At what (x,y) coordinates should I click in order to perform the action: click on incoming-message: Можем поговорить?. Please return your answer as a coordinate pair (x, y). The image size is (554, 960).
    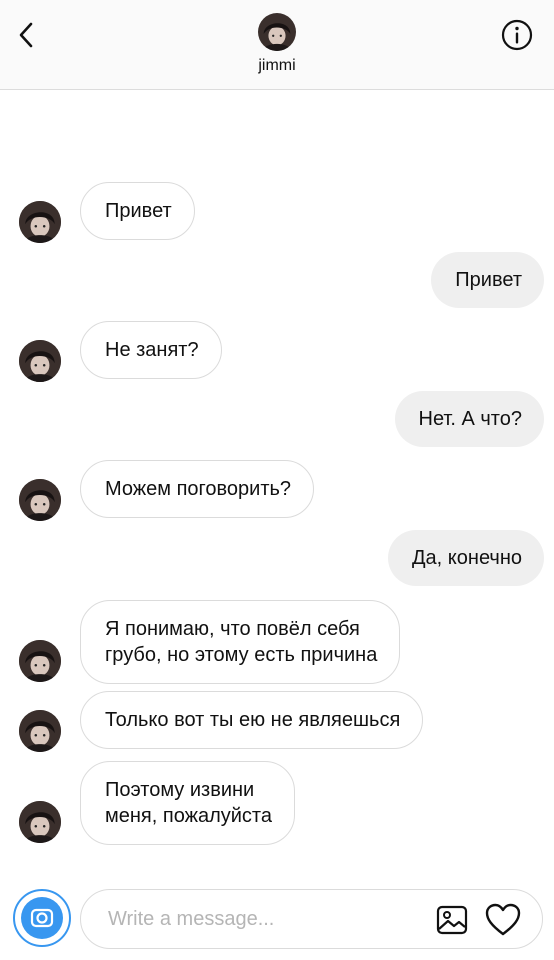
    Looking at the image, I should click on (197, 489).